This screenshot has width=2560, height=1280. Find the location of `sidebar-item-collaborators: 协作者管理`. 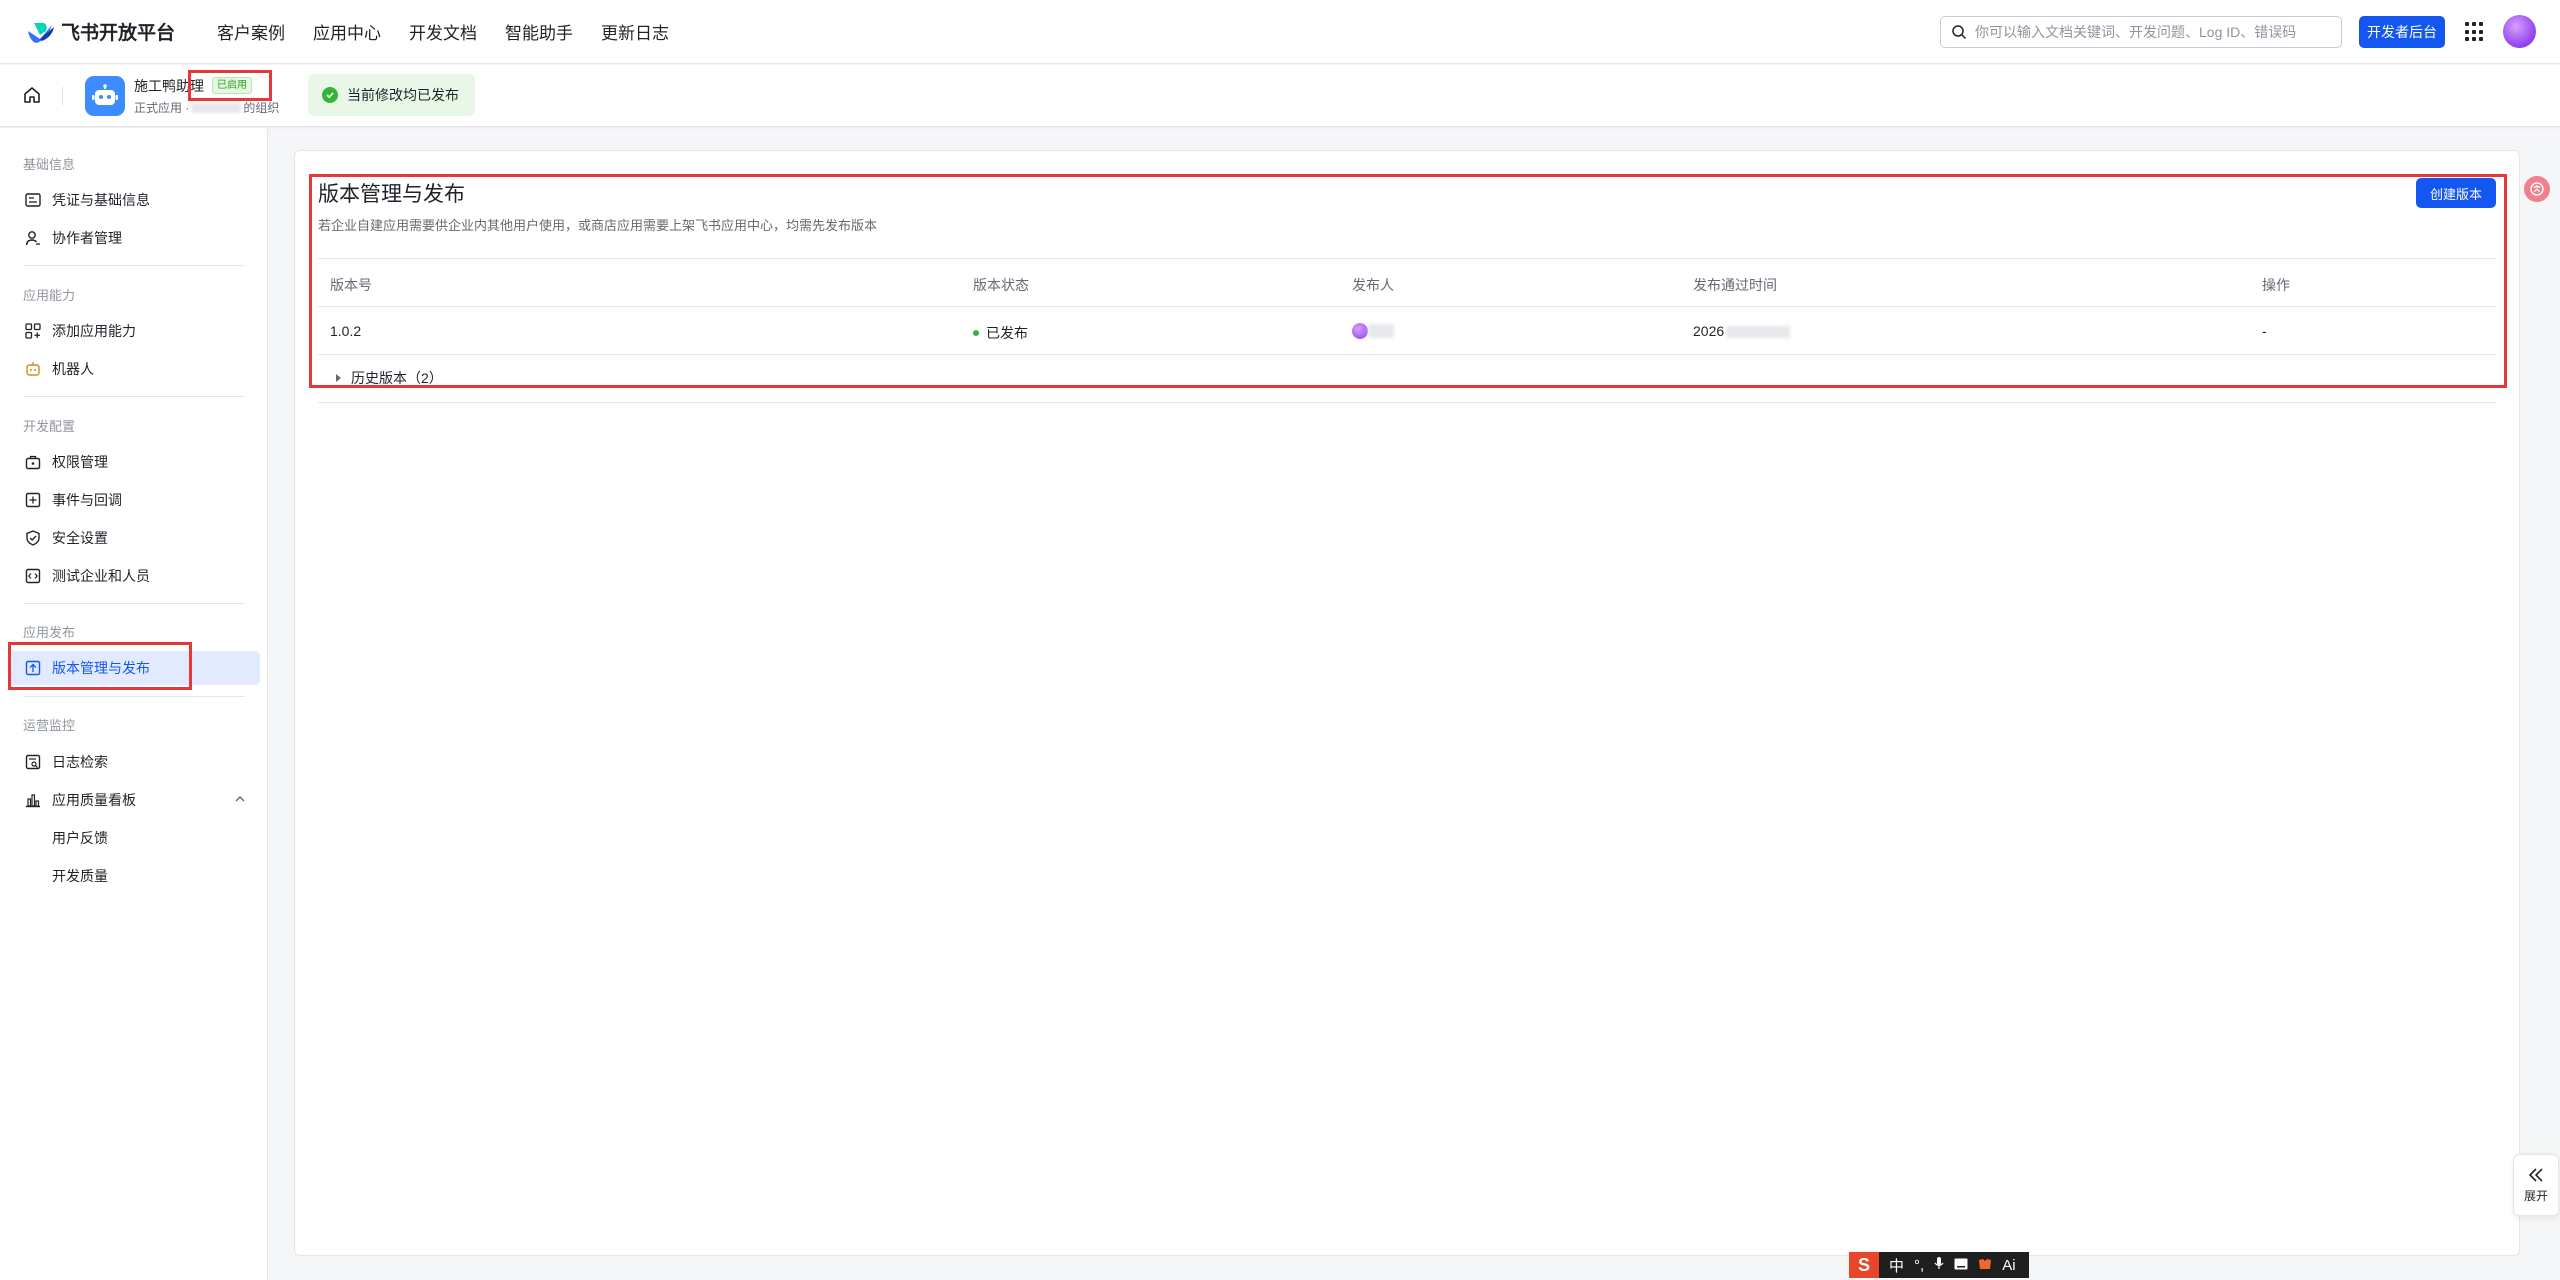

sidebar-item-collaborators: 协作者管理 is located at coordinates (135, 238).